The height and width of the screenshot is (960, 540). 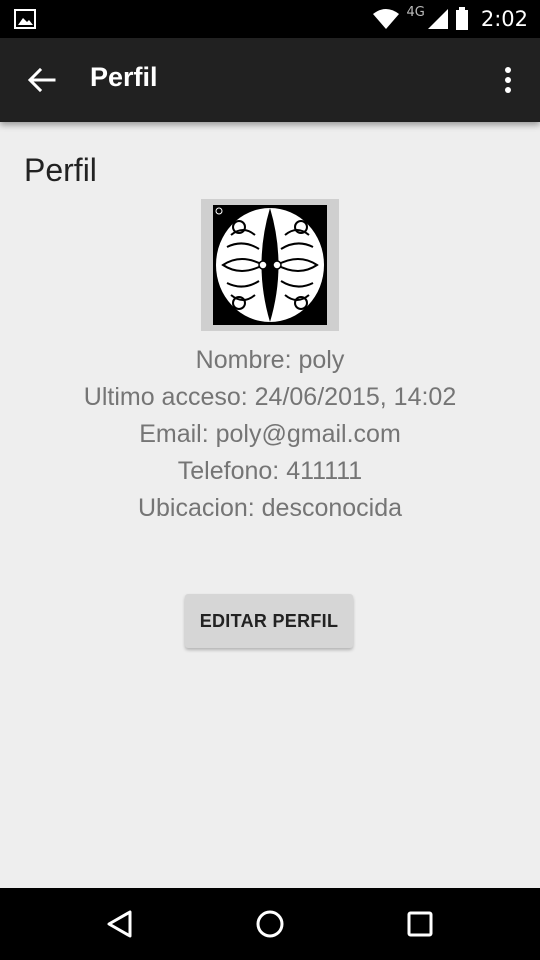 I want to click on signal-icon, so click(x=437, y=19).